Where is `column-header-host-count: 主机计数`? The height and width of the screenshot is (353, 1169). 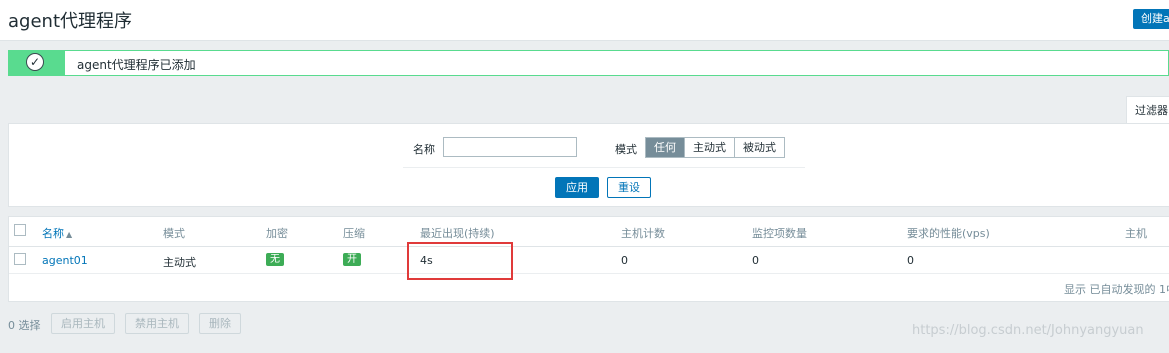 column-header-host-count: 主机计数 is located at coordinates (643, 233).